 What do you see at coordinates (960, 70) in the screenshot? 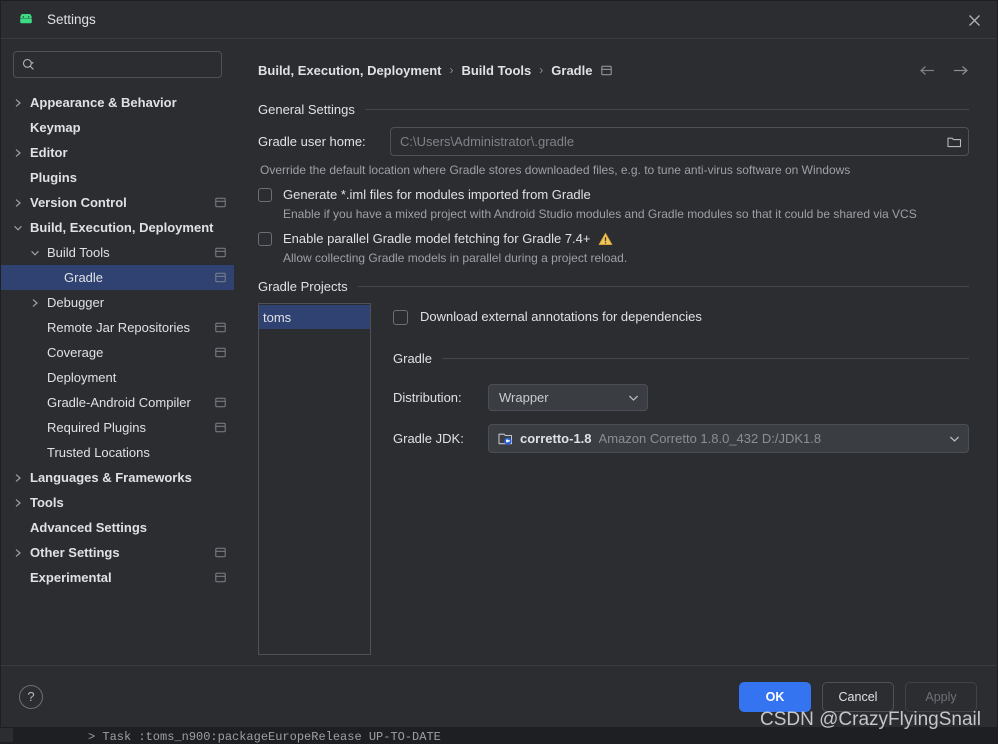
I see `arrow-right-icon` at bounding box center [960, 70].